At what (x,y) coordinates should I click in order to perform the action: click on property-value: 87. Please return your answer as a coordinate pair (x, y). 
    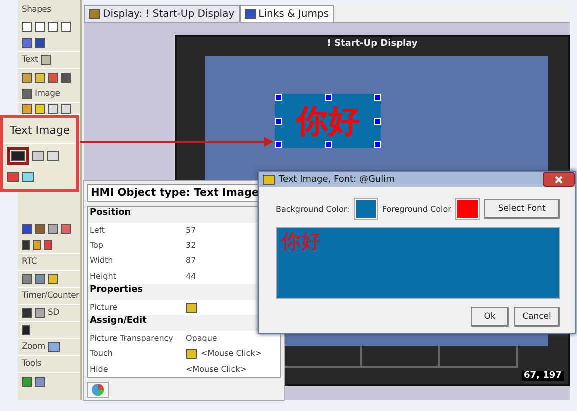
    Looking at the image, I should click on (190, 261).